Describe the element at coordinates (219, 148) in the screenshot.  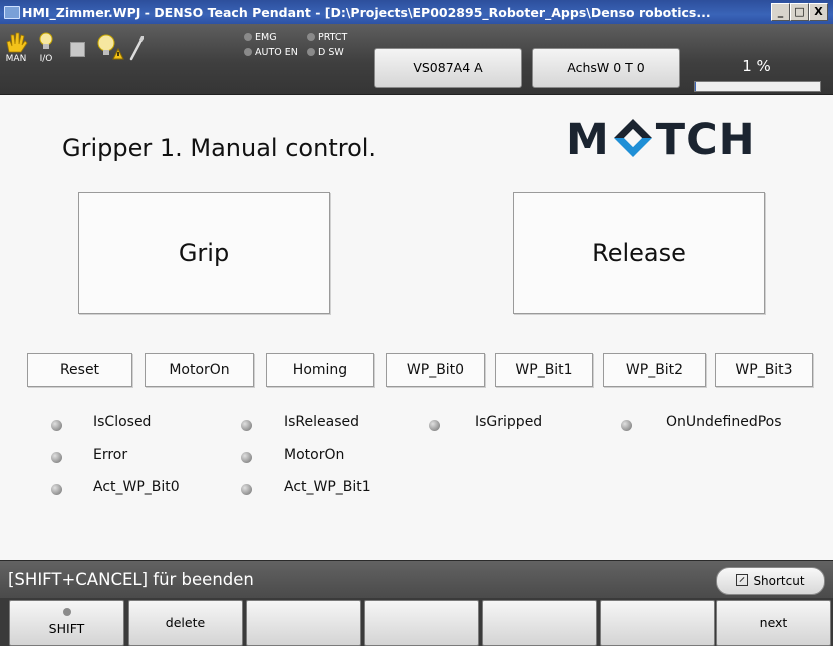
I see `page-title: Gripper 1. Manual control.` at that location.